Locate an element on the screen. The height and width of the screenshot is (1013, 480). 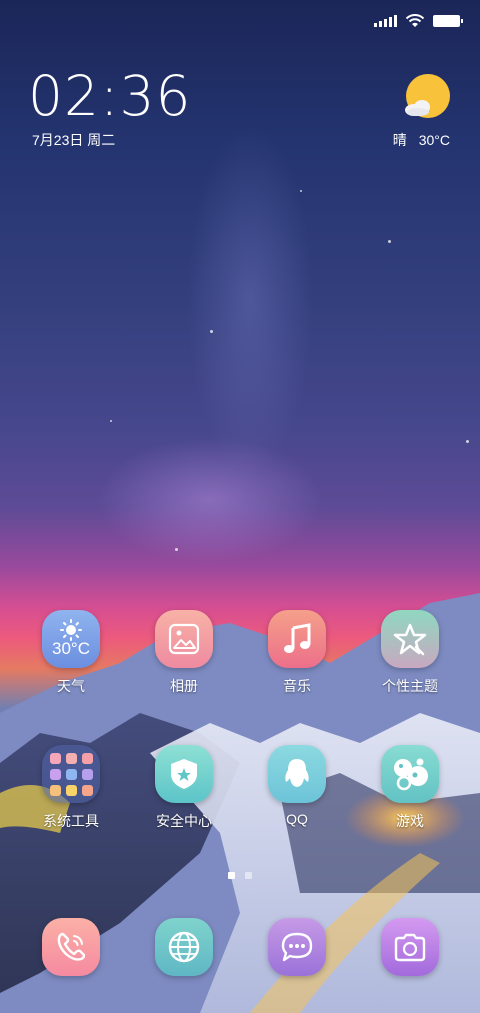
dock-phone is located at coordinates (71, 947).